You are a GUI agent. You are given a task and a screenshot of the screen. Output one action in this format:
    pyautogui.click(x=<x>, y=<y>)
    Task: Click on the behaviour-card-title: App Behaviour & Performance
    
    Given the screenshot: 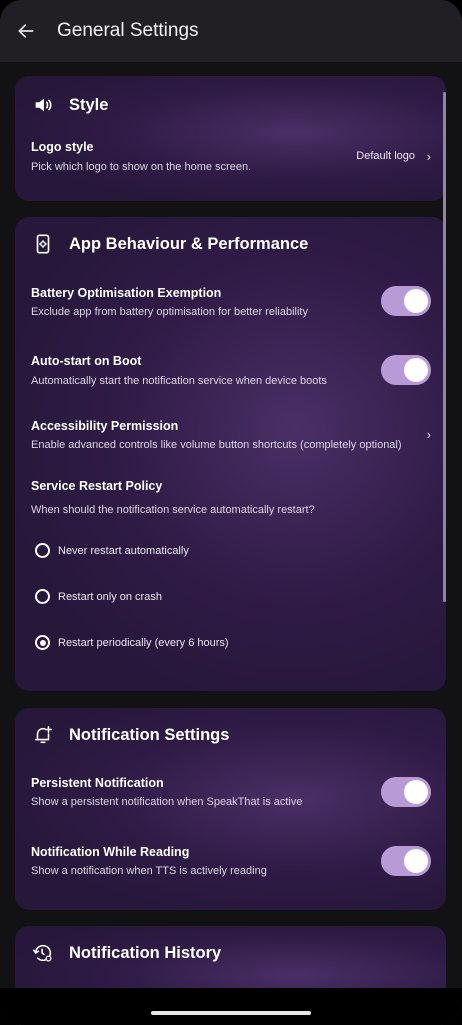 What is the action you would take?
    pyautogui.click(x=189, y=243)
    